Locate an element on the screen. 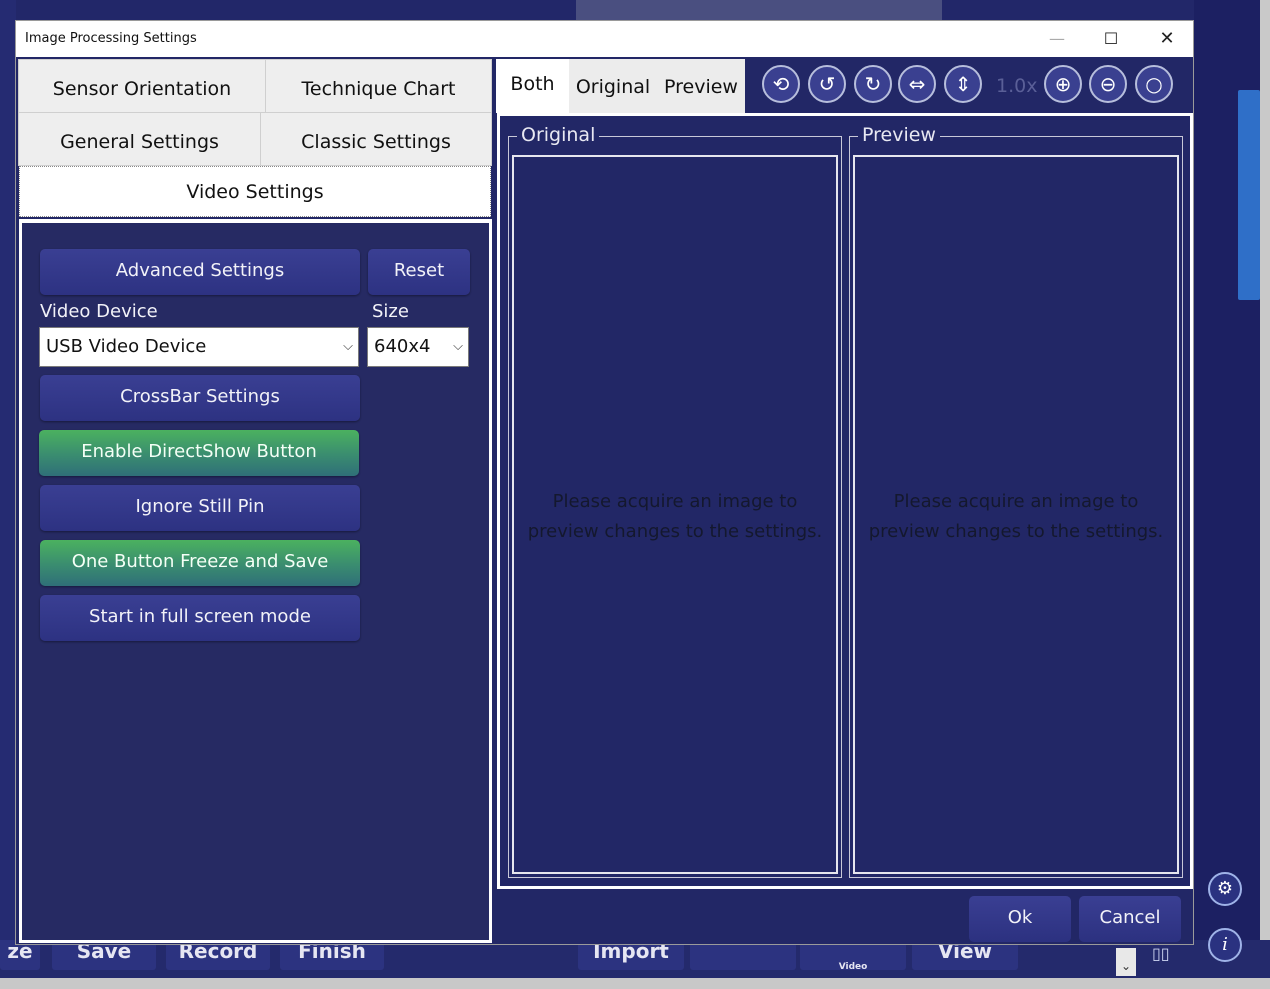 This screenshot has width=1270, height=989. info-icon: i is located at coordinates (1225, 945).